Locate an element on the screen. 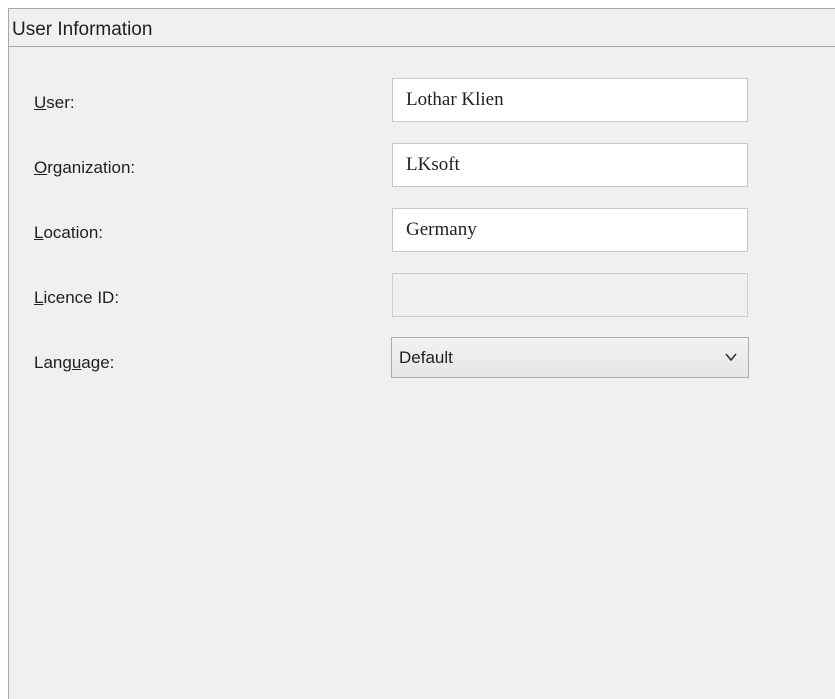  location-label-rest: ocation: is located at coordinates (73, 232).